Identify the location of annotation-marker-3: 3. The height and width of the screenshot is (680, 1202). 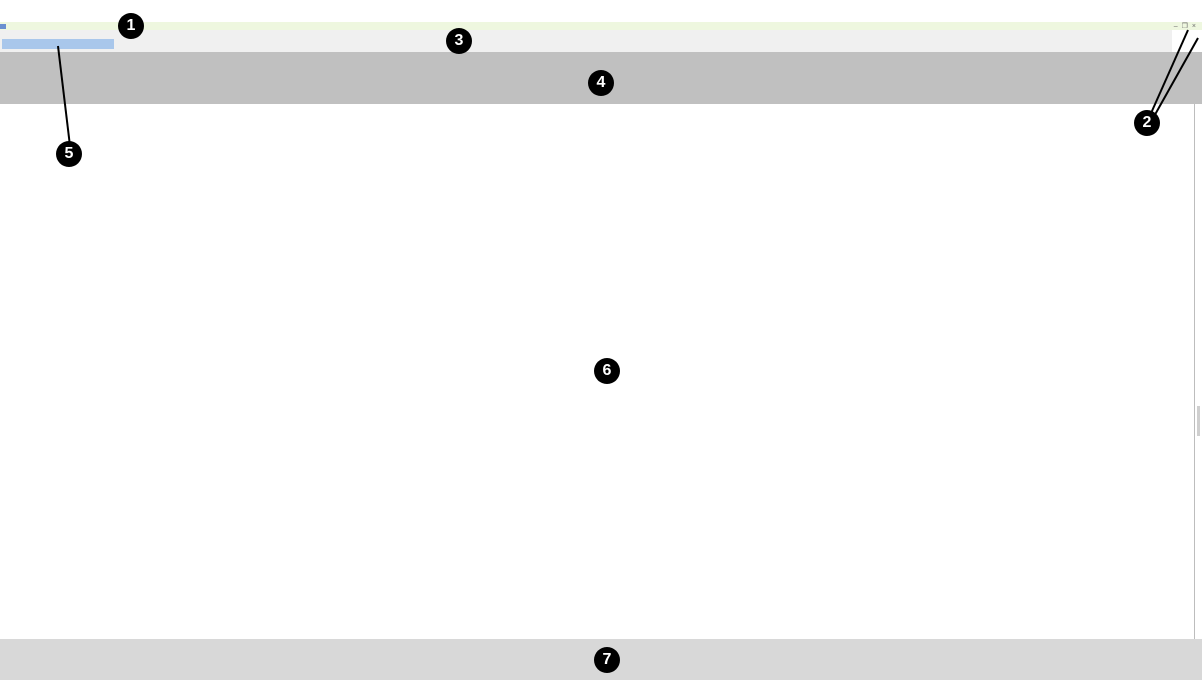
(459, 41).